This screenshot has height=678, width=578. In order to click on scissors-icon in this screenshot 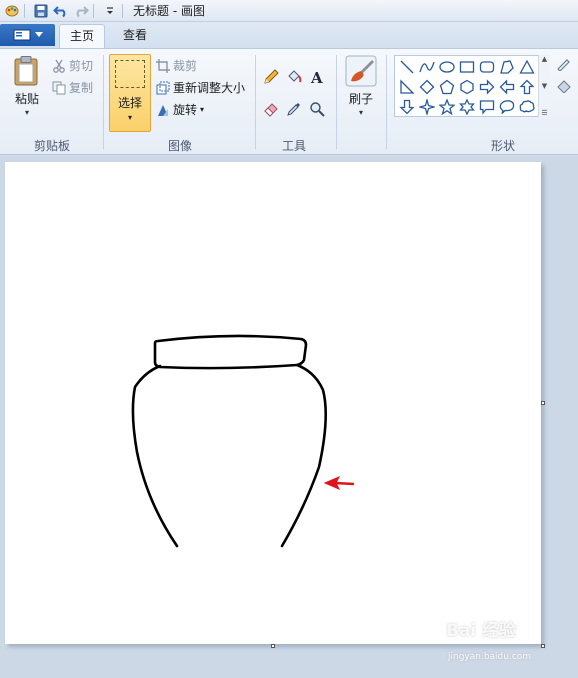, I will do `click(59, 66)`.